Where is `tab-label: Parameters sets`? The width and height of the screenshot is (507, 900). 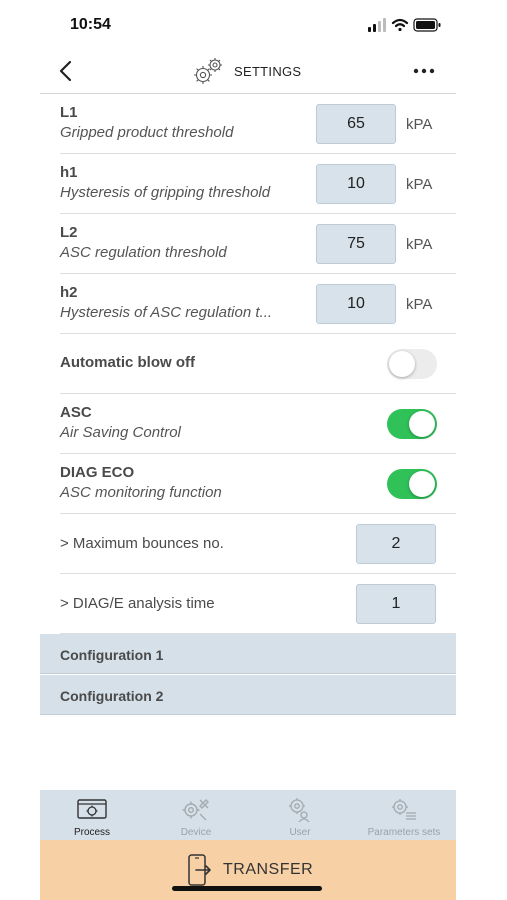
tab-label: Parameters sets is located at coordinates (404, 832).